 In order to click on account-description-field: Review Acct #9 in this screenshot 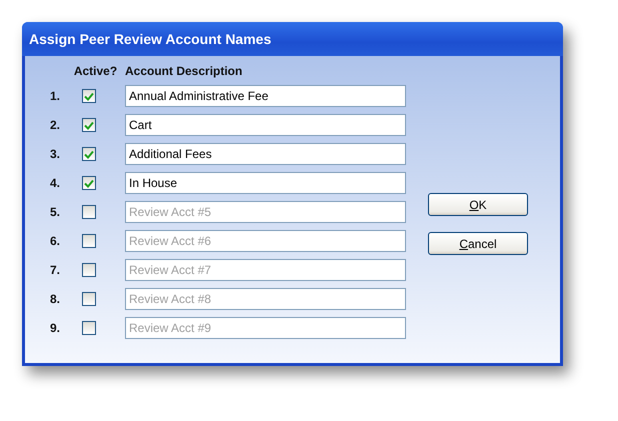, I will do `click(265, 328)`.